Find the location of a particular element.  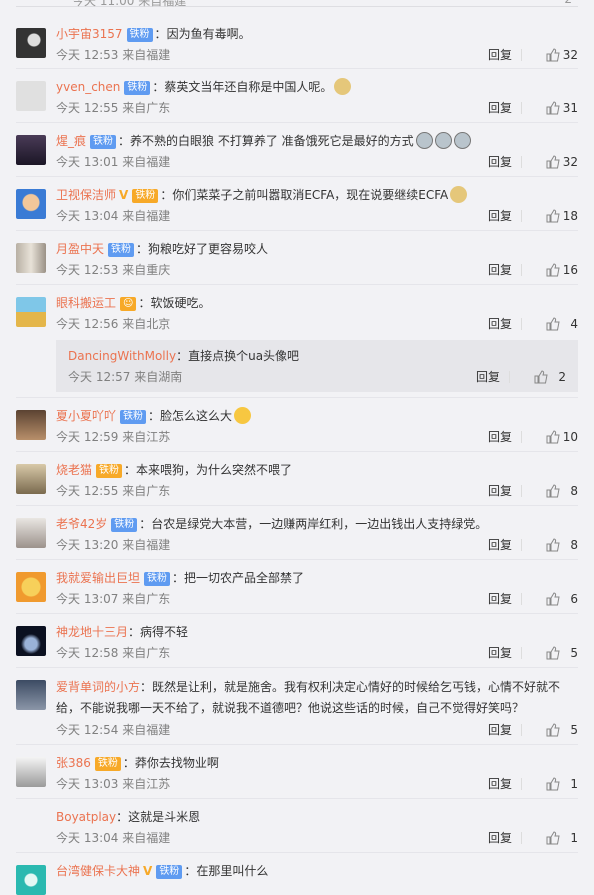

comment-meta: 今天 13:04 来自福建 回复 18 is located at coordinates (317, 216).